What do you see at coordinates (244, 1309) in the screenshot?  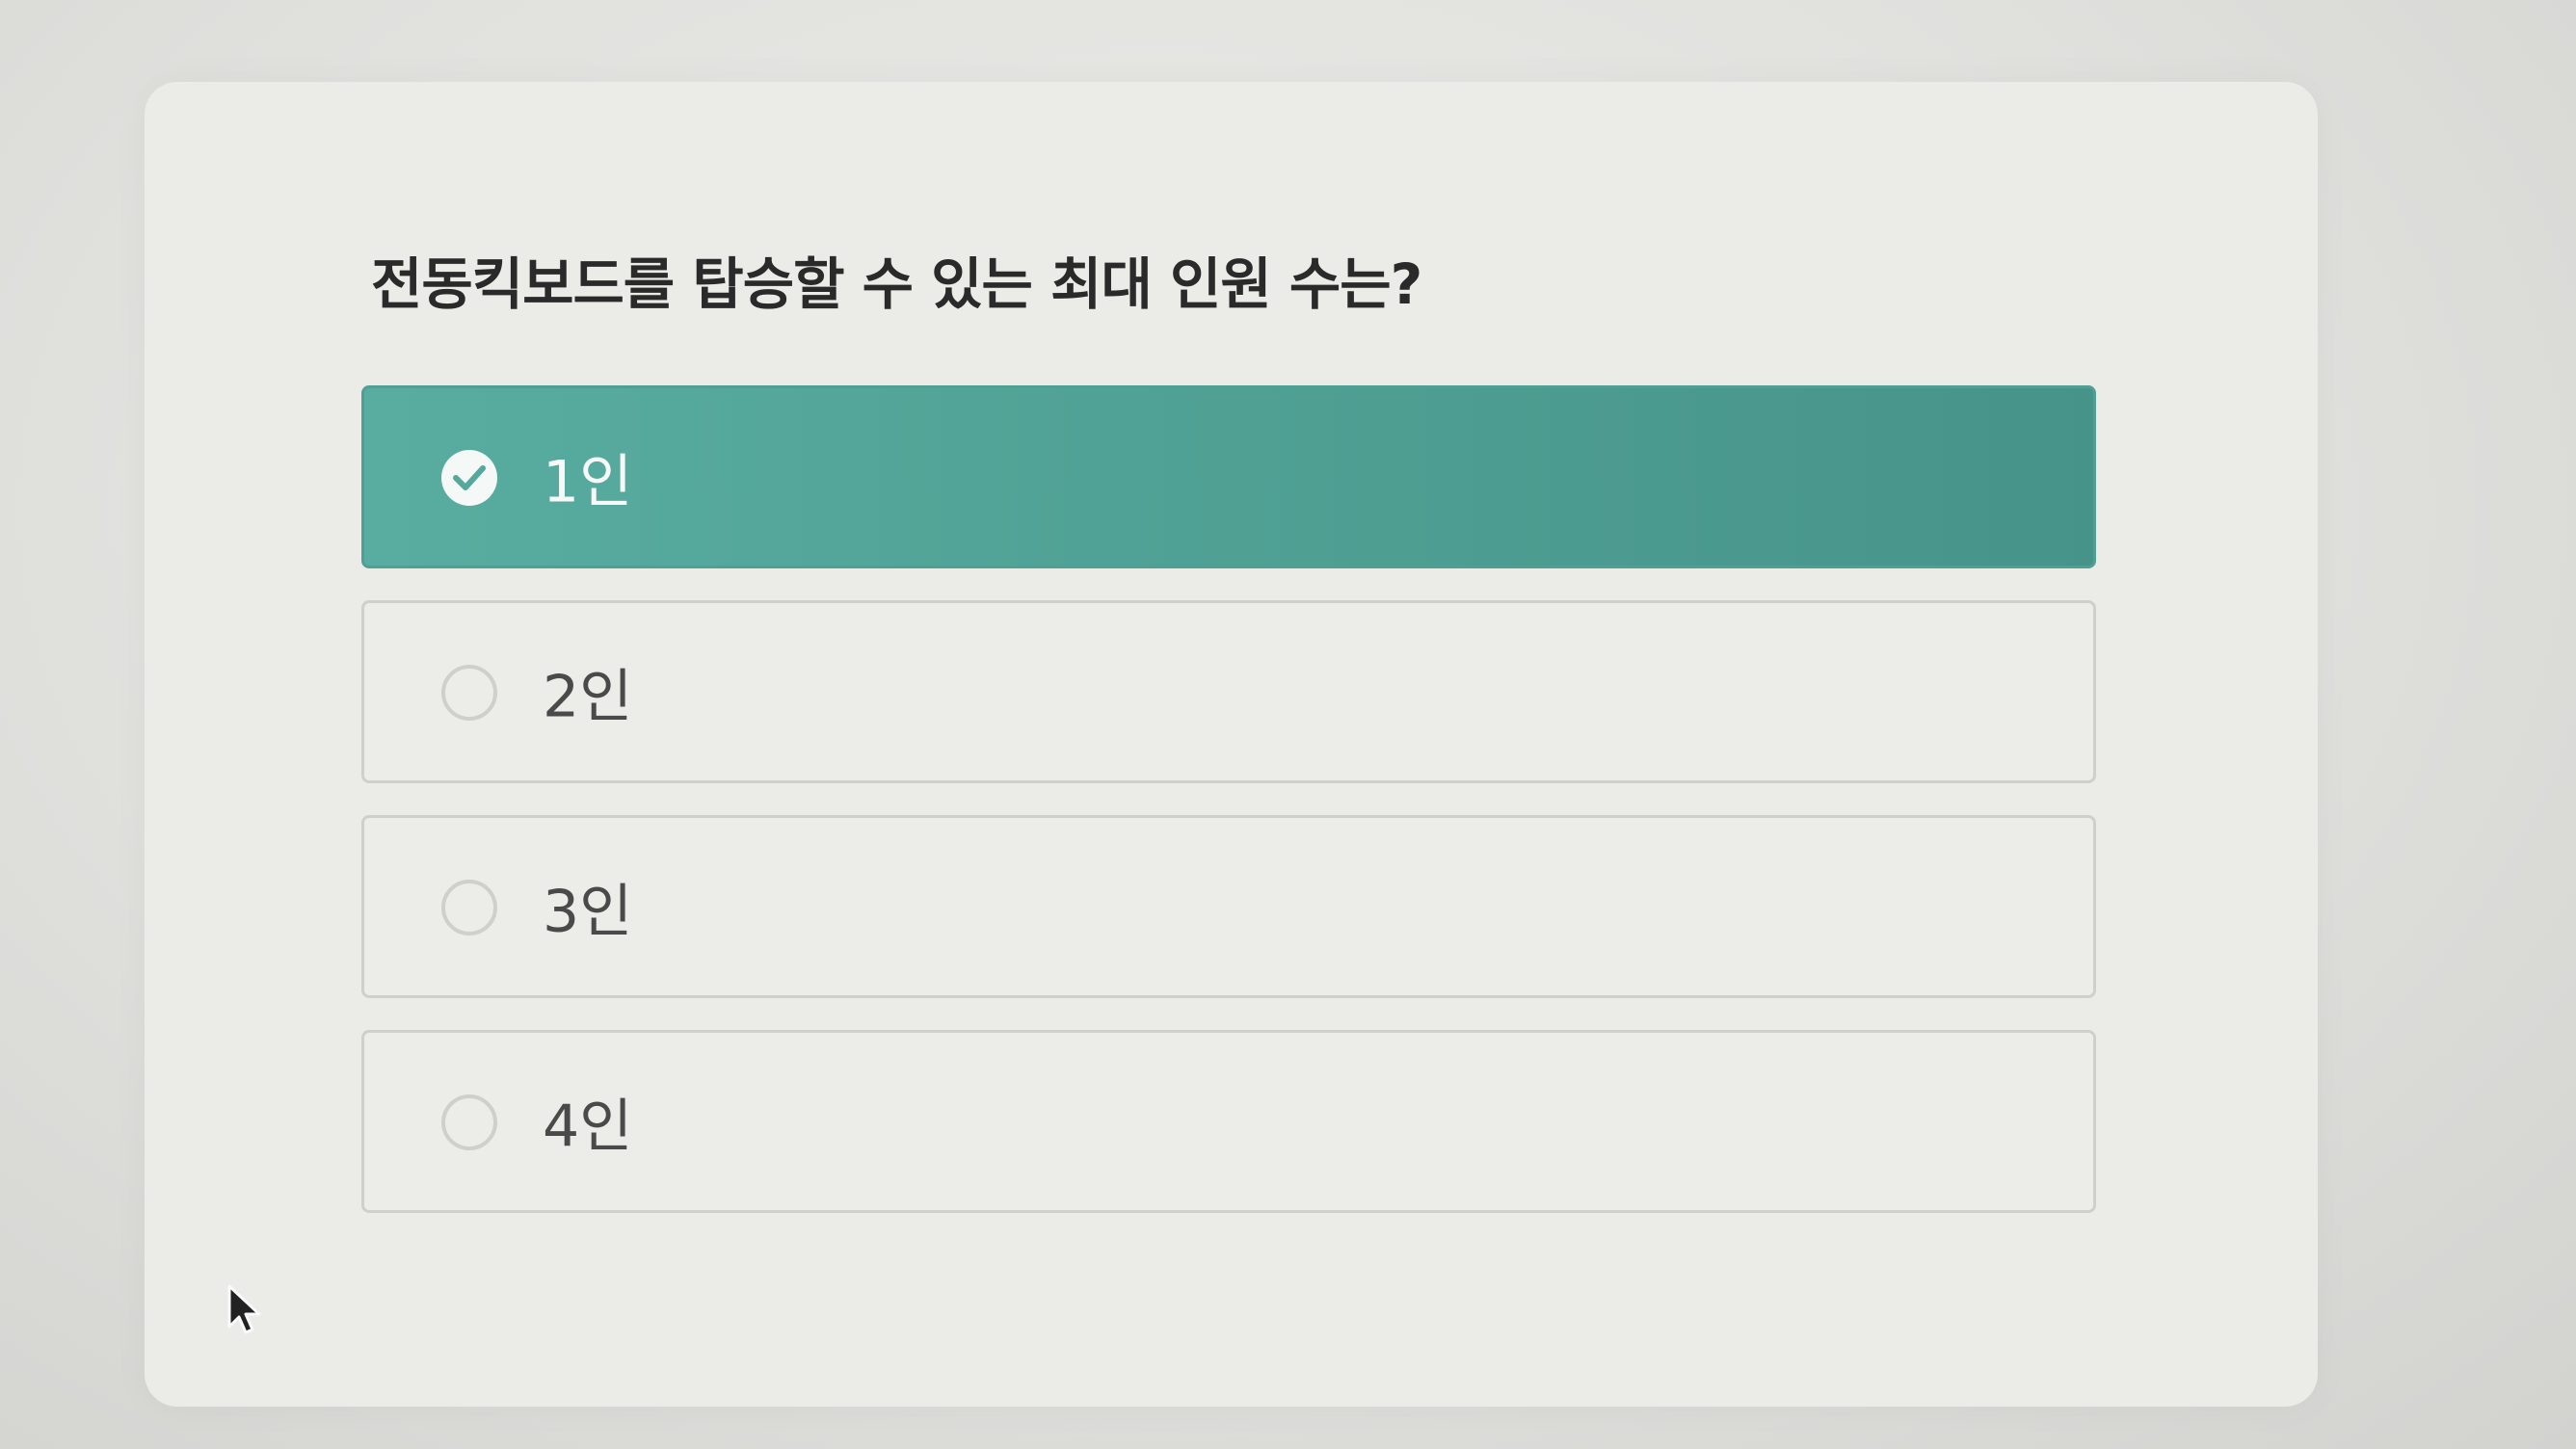 I see `mouse-cursor-icon` at bounding box center [244, 1309].